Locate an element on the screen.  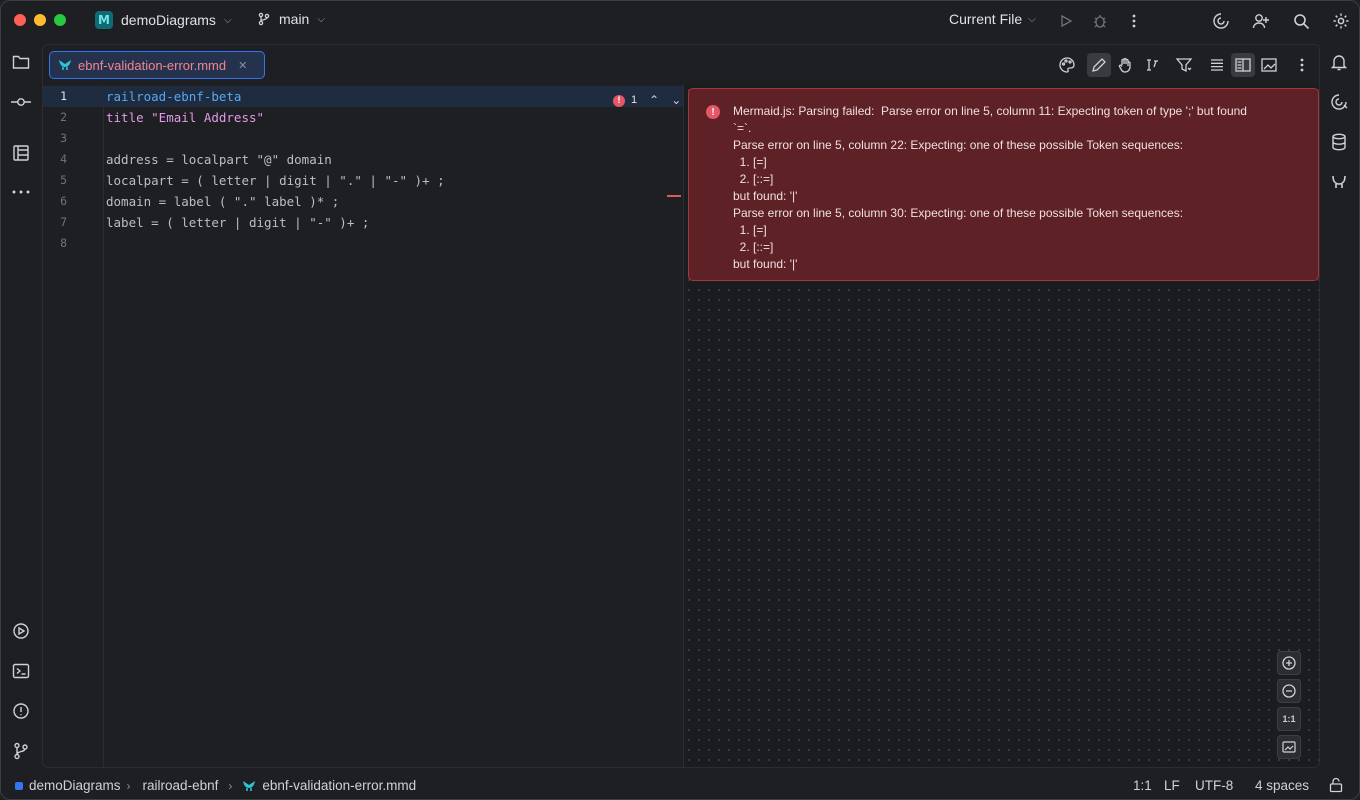
actual-size-label: 1:1 is located at coordinates (1289, 719).